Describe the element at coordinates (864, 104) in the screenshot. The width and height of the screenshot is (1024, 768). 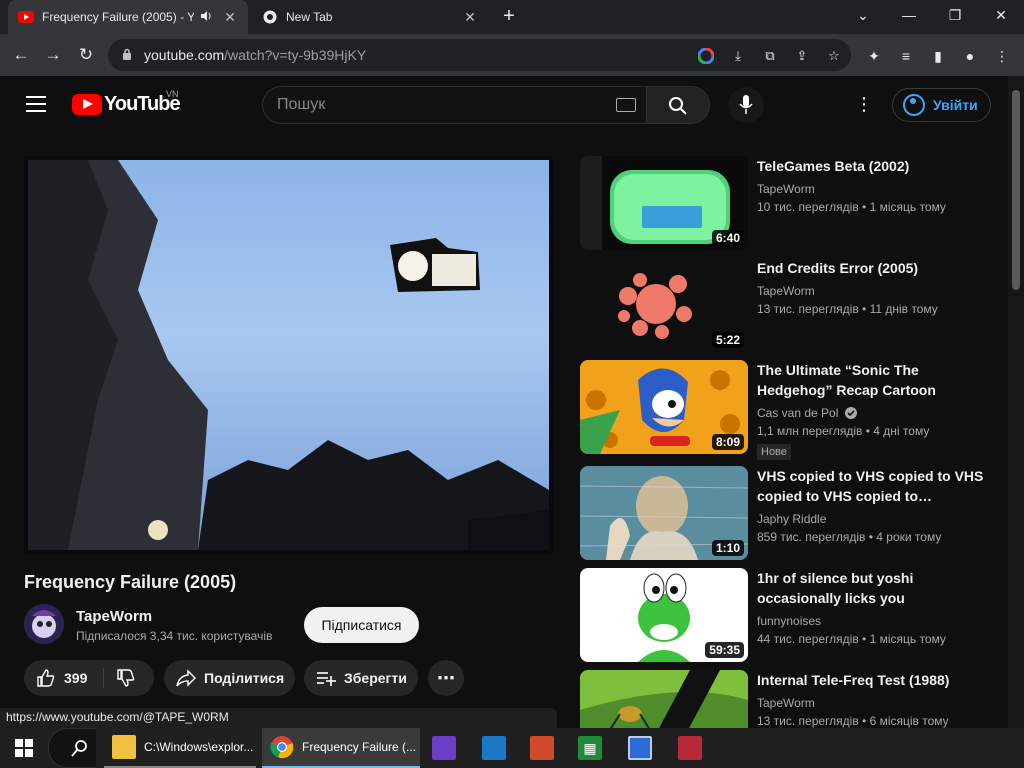
I see `settings-more-icon: ⋮` at that location.